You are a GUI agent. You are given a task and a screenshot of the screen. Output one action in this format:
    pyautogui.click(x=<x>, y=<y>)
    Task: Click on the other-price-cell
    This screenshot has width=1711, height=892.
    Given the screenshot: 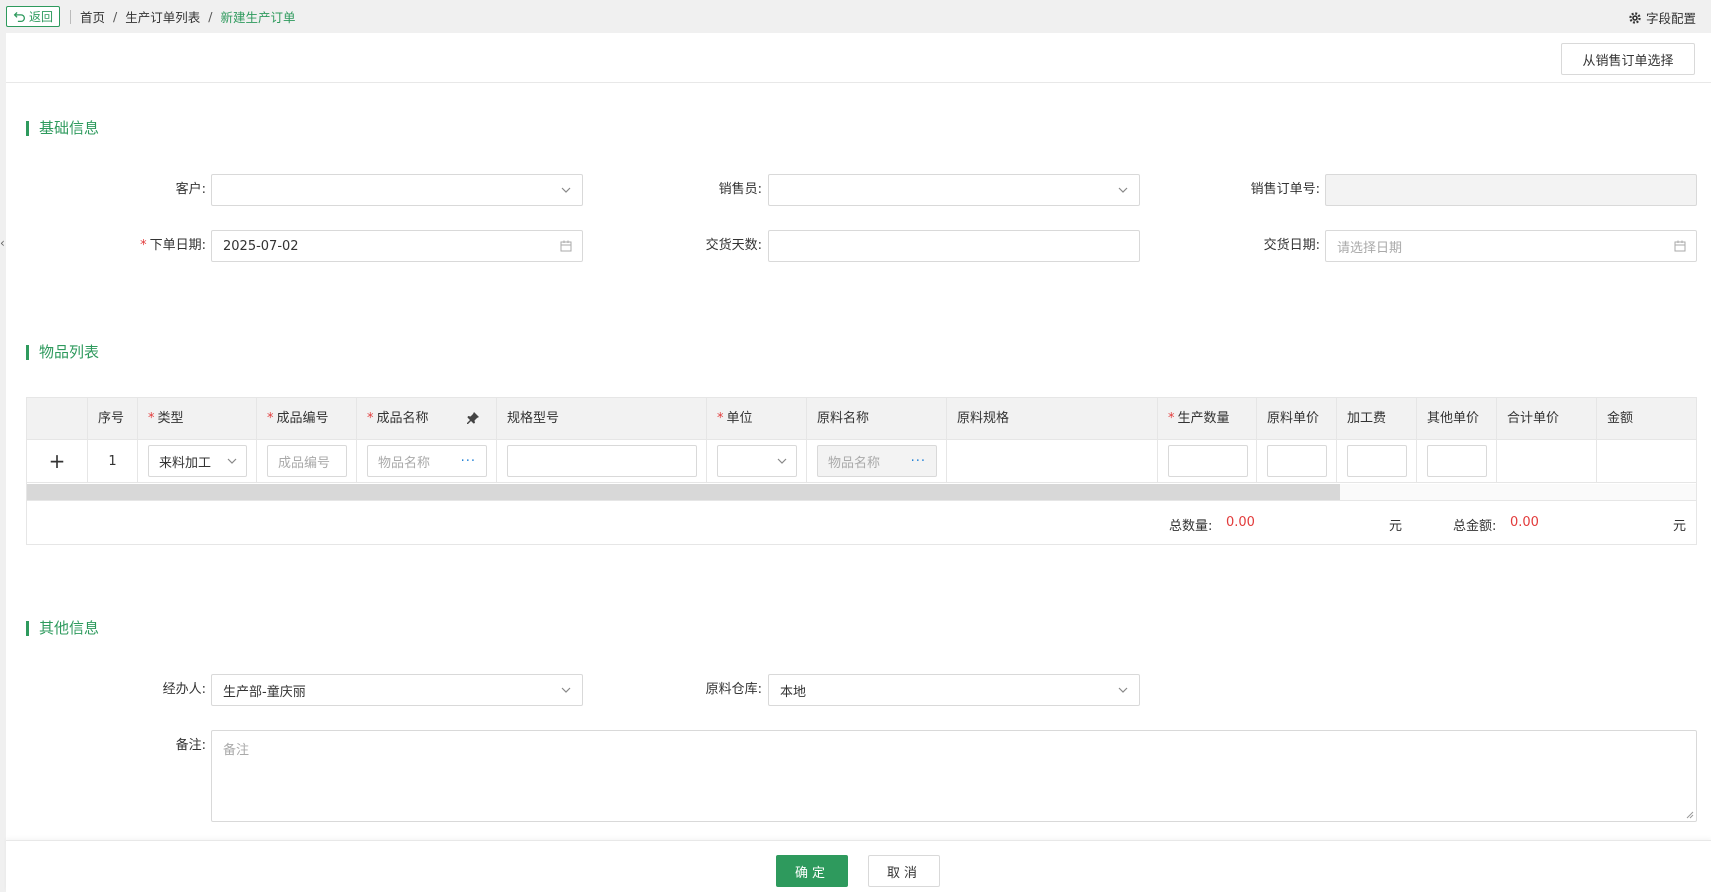 What is the action you would take?
    pyautogui.click(x=1457, y=461)
    